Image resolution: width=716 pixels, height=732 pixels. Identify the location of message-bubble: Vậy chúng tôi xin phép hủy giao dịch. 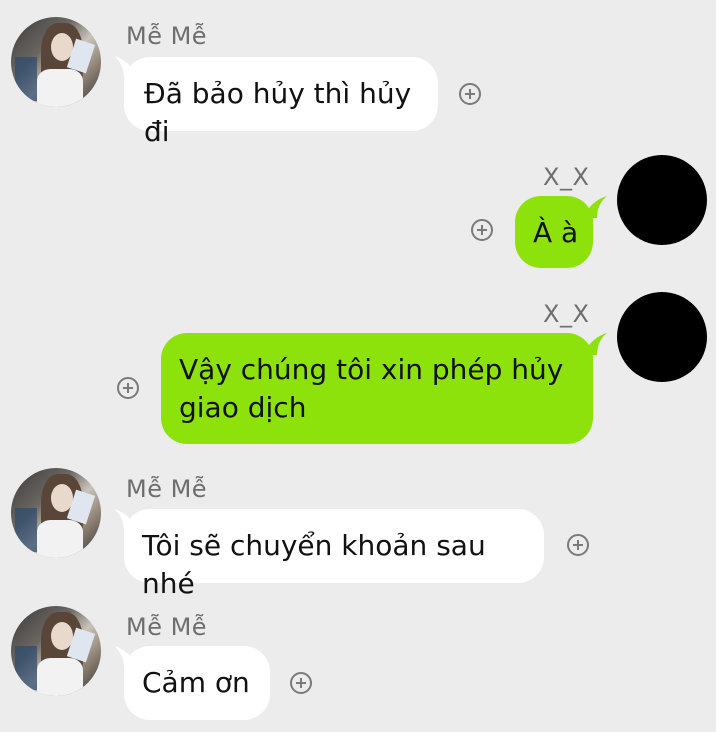
(377, 388).